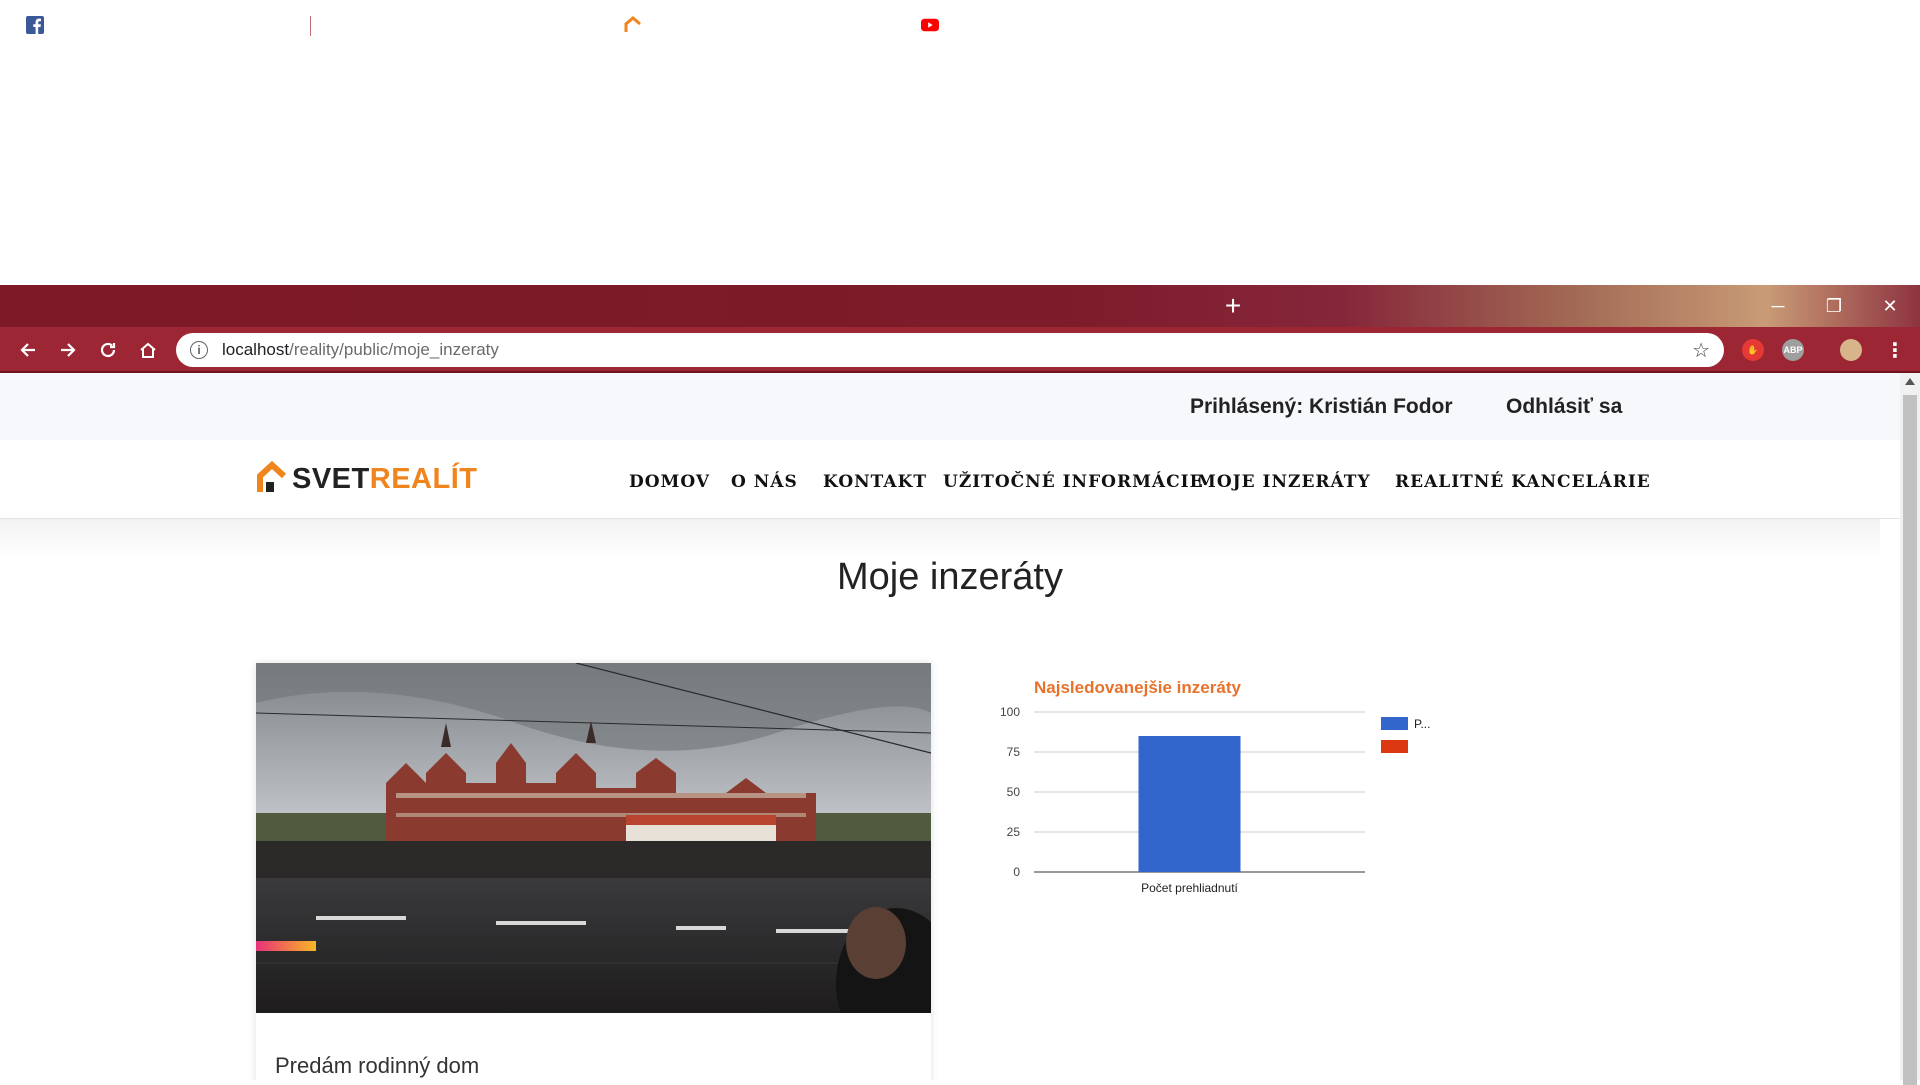 This screenshot has height=1085, width=1920. I want to click on chart-title: Najsledovanejšie inzeráty, so click(1137, 687).